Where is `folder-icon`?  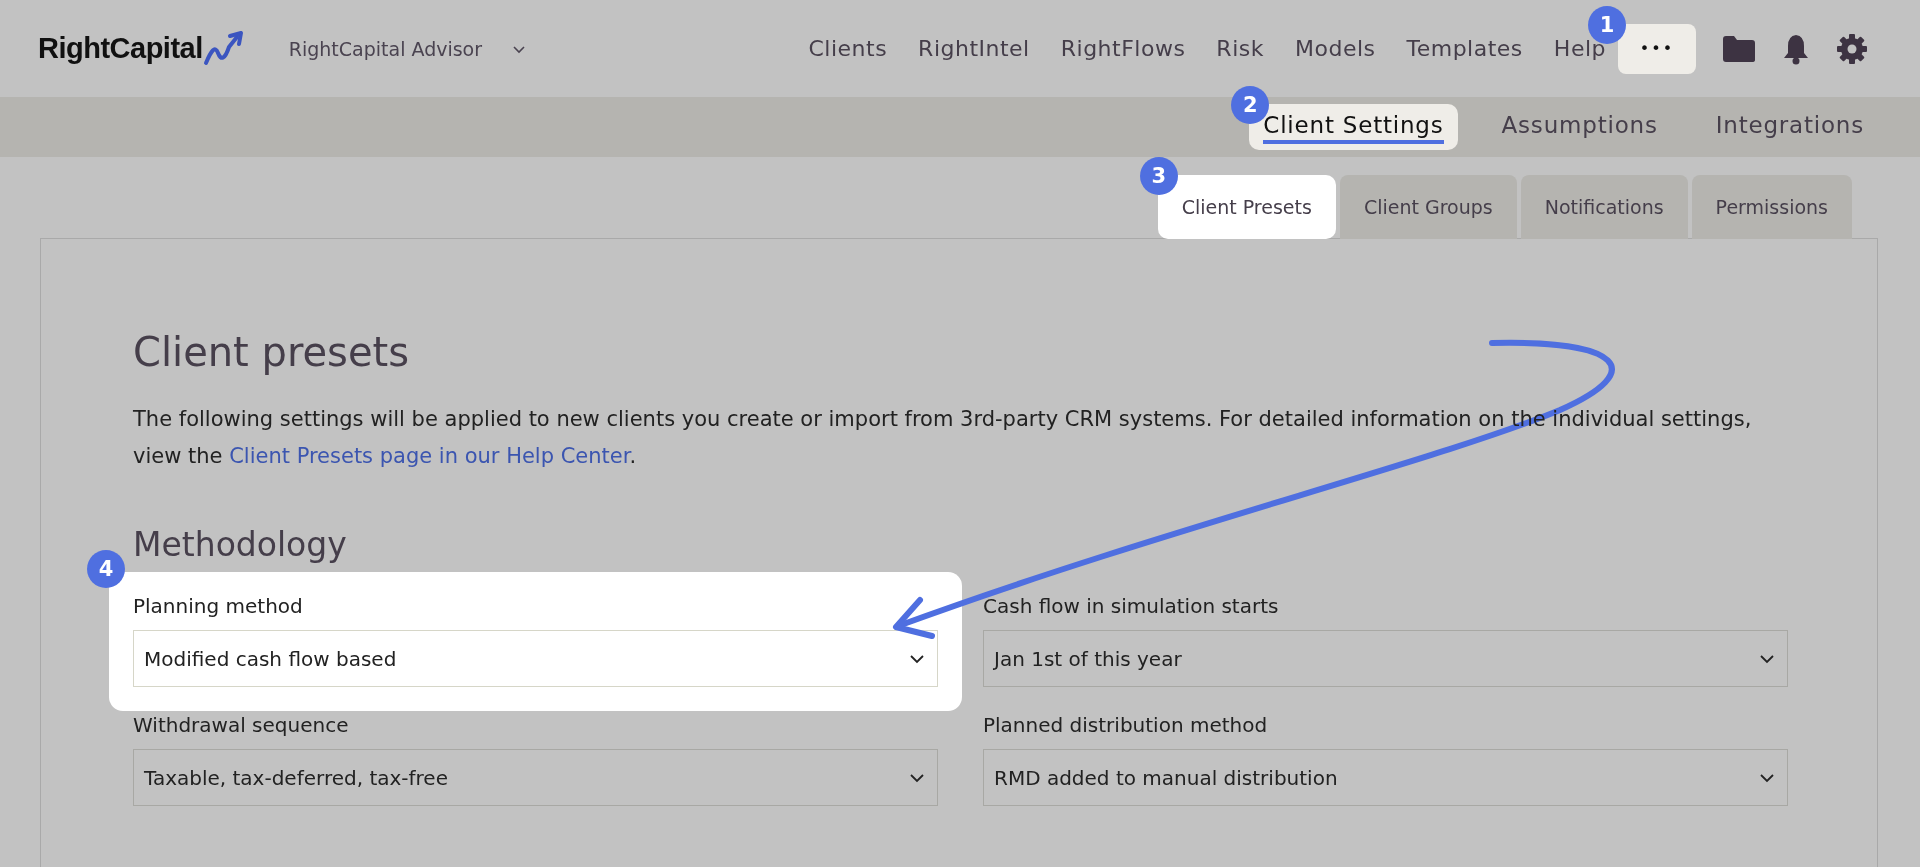 folder-icon is located at coordinates (1739, 48).